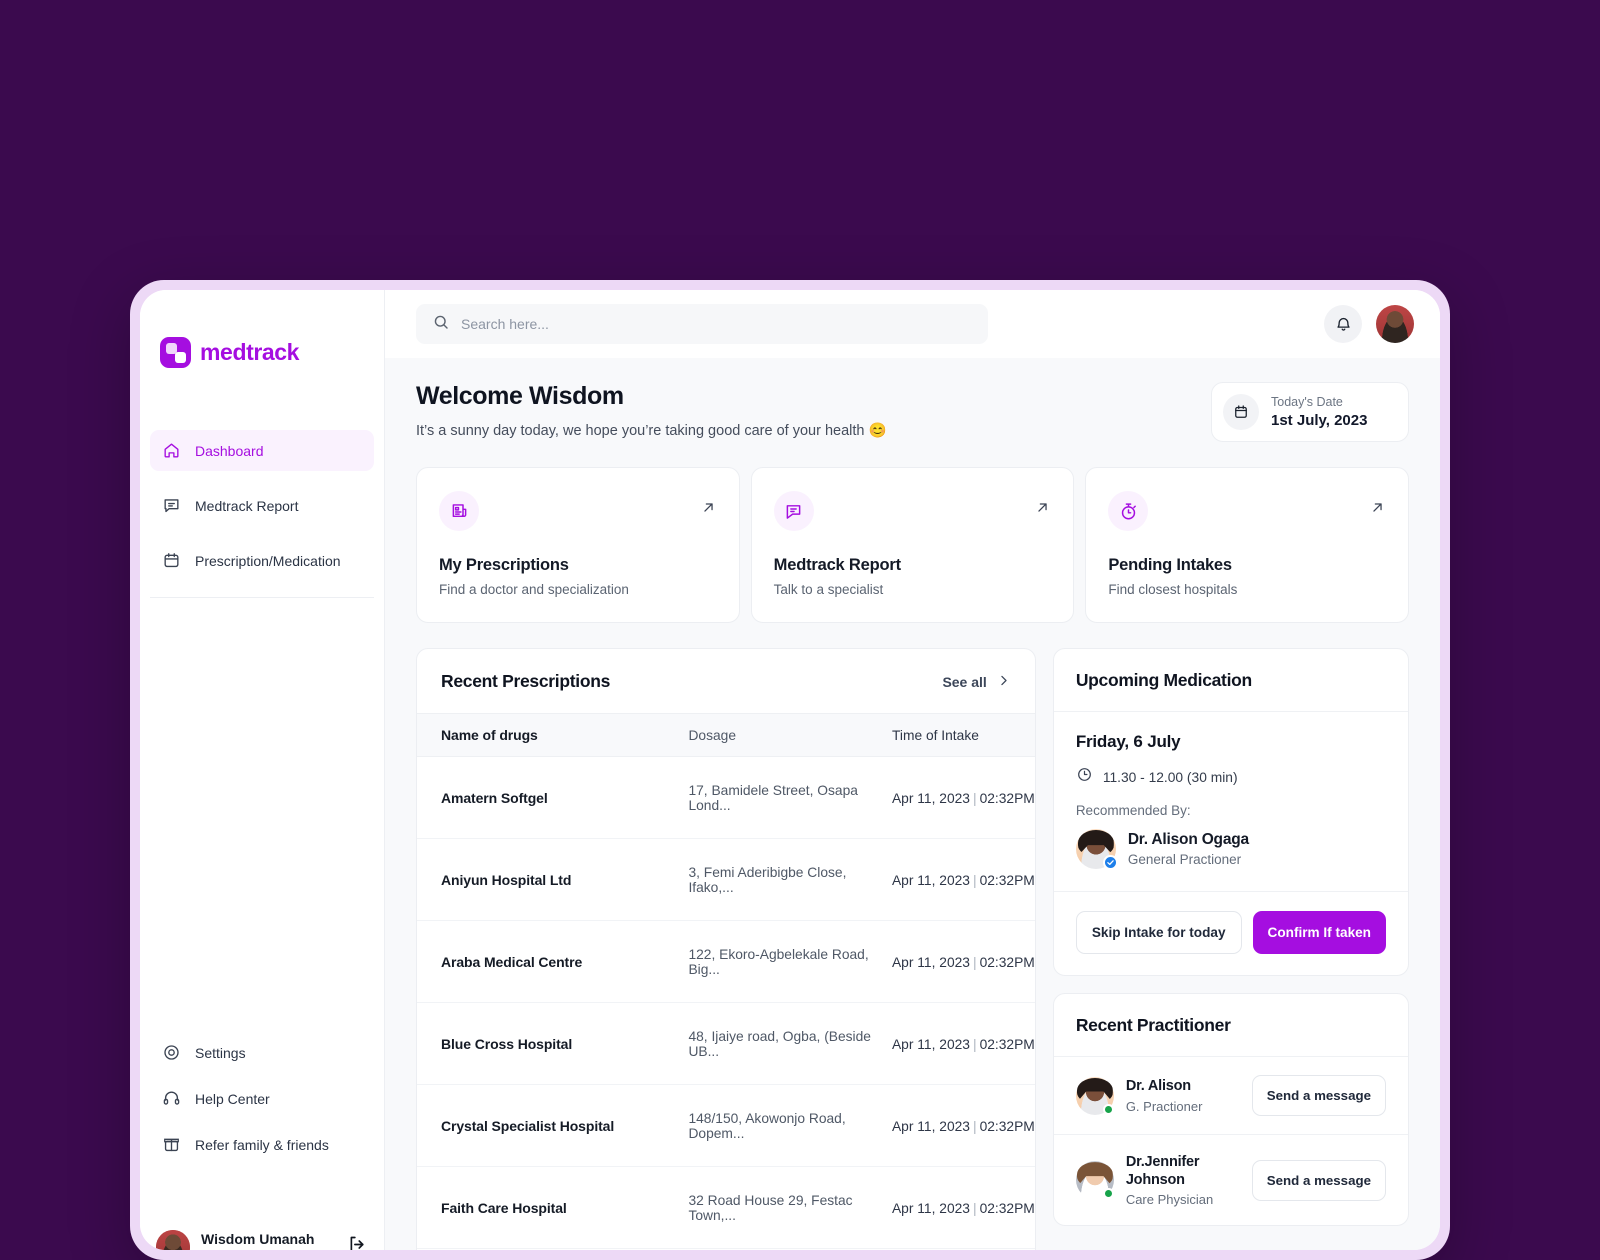 This screenshot has height=1260, width=1600. I want to click on prescription-icon, so click(459, 511).